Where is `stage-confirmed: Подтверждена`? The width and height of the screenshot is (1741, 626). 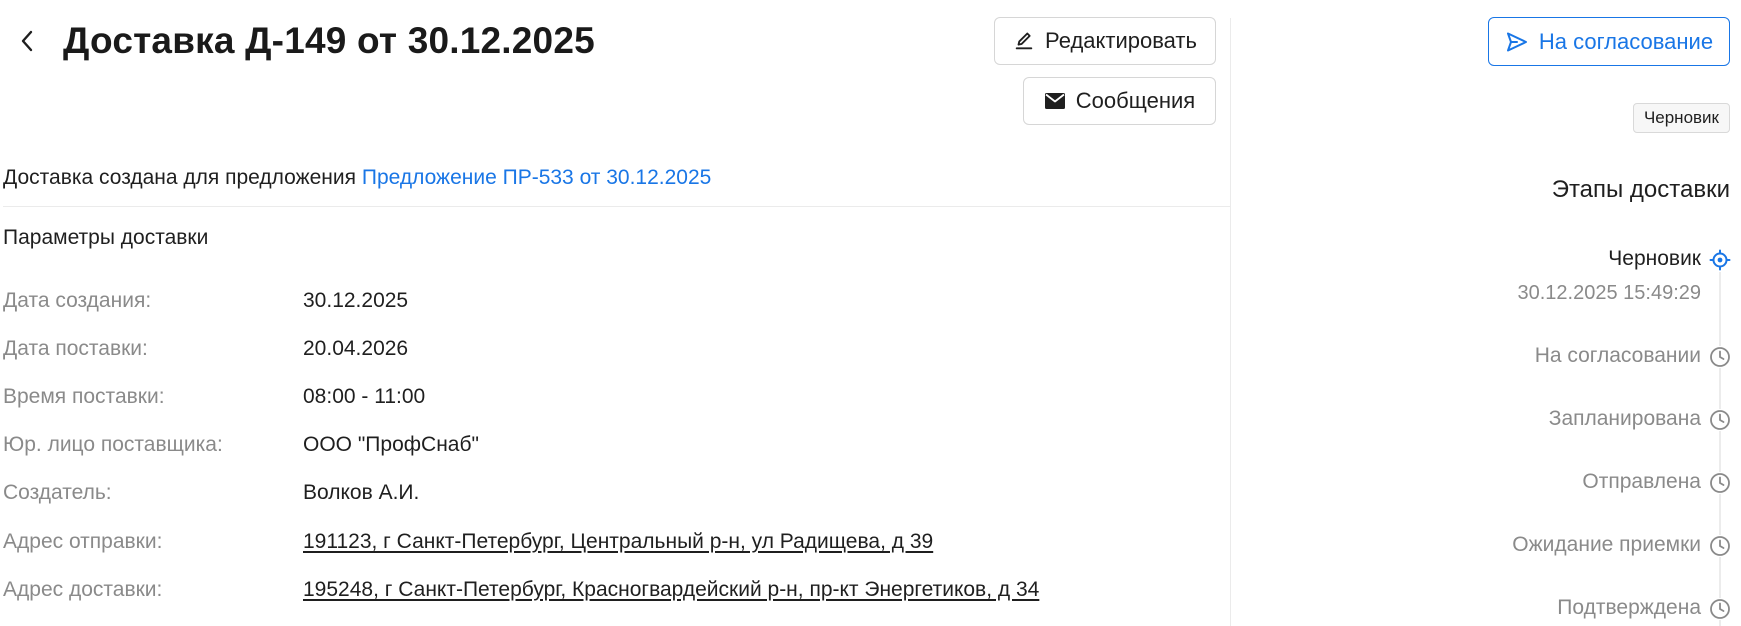
stage-confirmed: Подтверждена is located at coordinates (1629, 607).